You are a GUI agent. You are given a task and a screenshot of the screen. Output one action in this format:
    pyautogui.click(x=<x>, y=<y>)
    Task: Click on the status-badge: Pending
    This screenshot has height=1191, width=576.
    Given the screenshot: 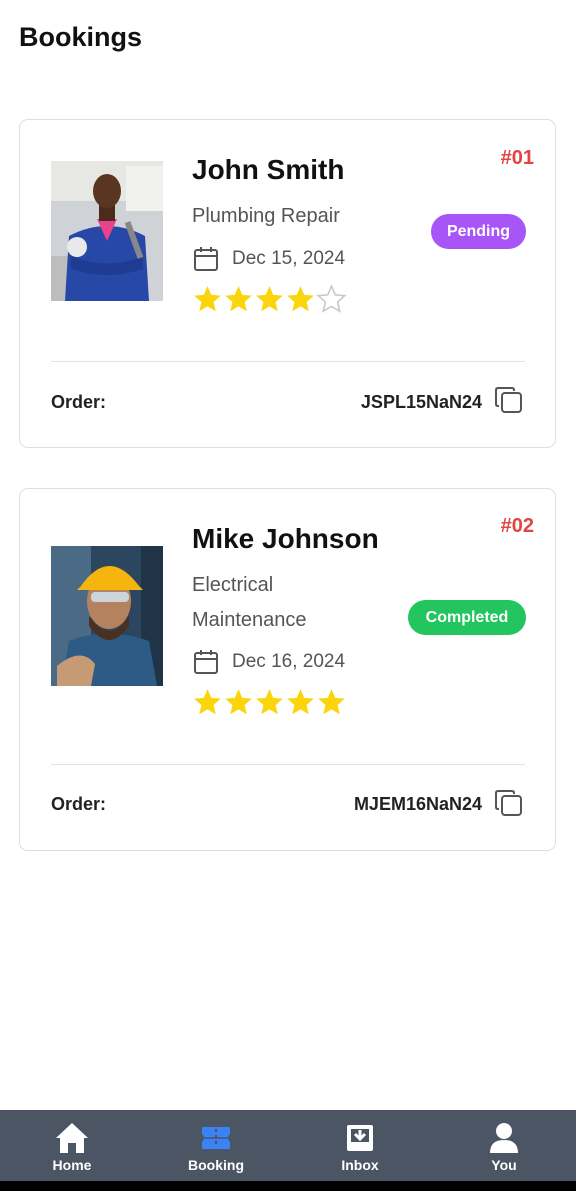 What is the action you would take?
    pyautogui.click(x=478, y=231)
    